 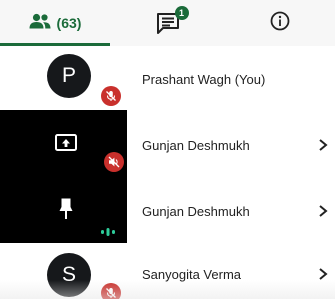 I want to click on info-icon, so click(x=280, y=23).